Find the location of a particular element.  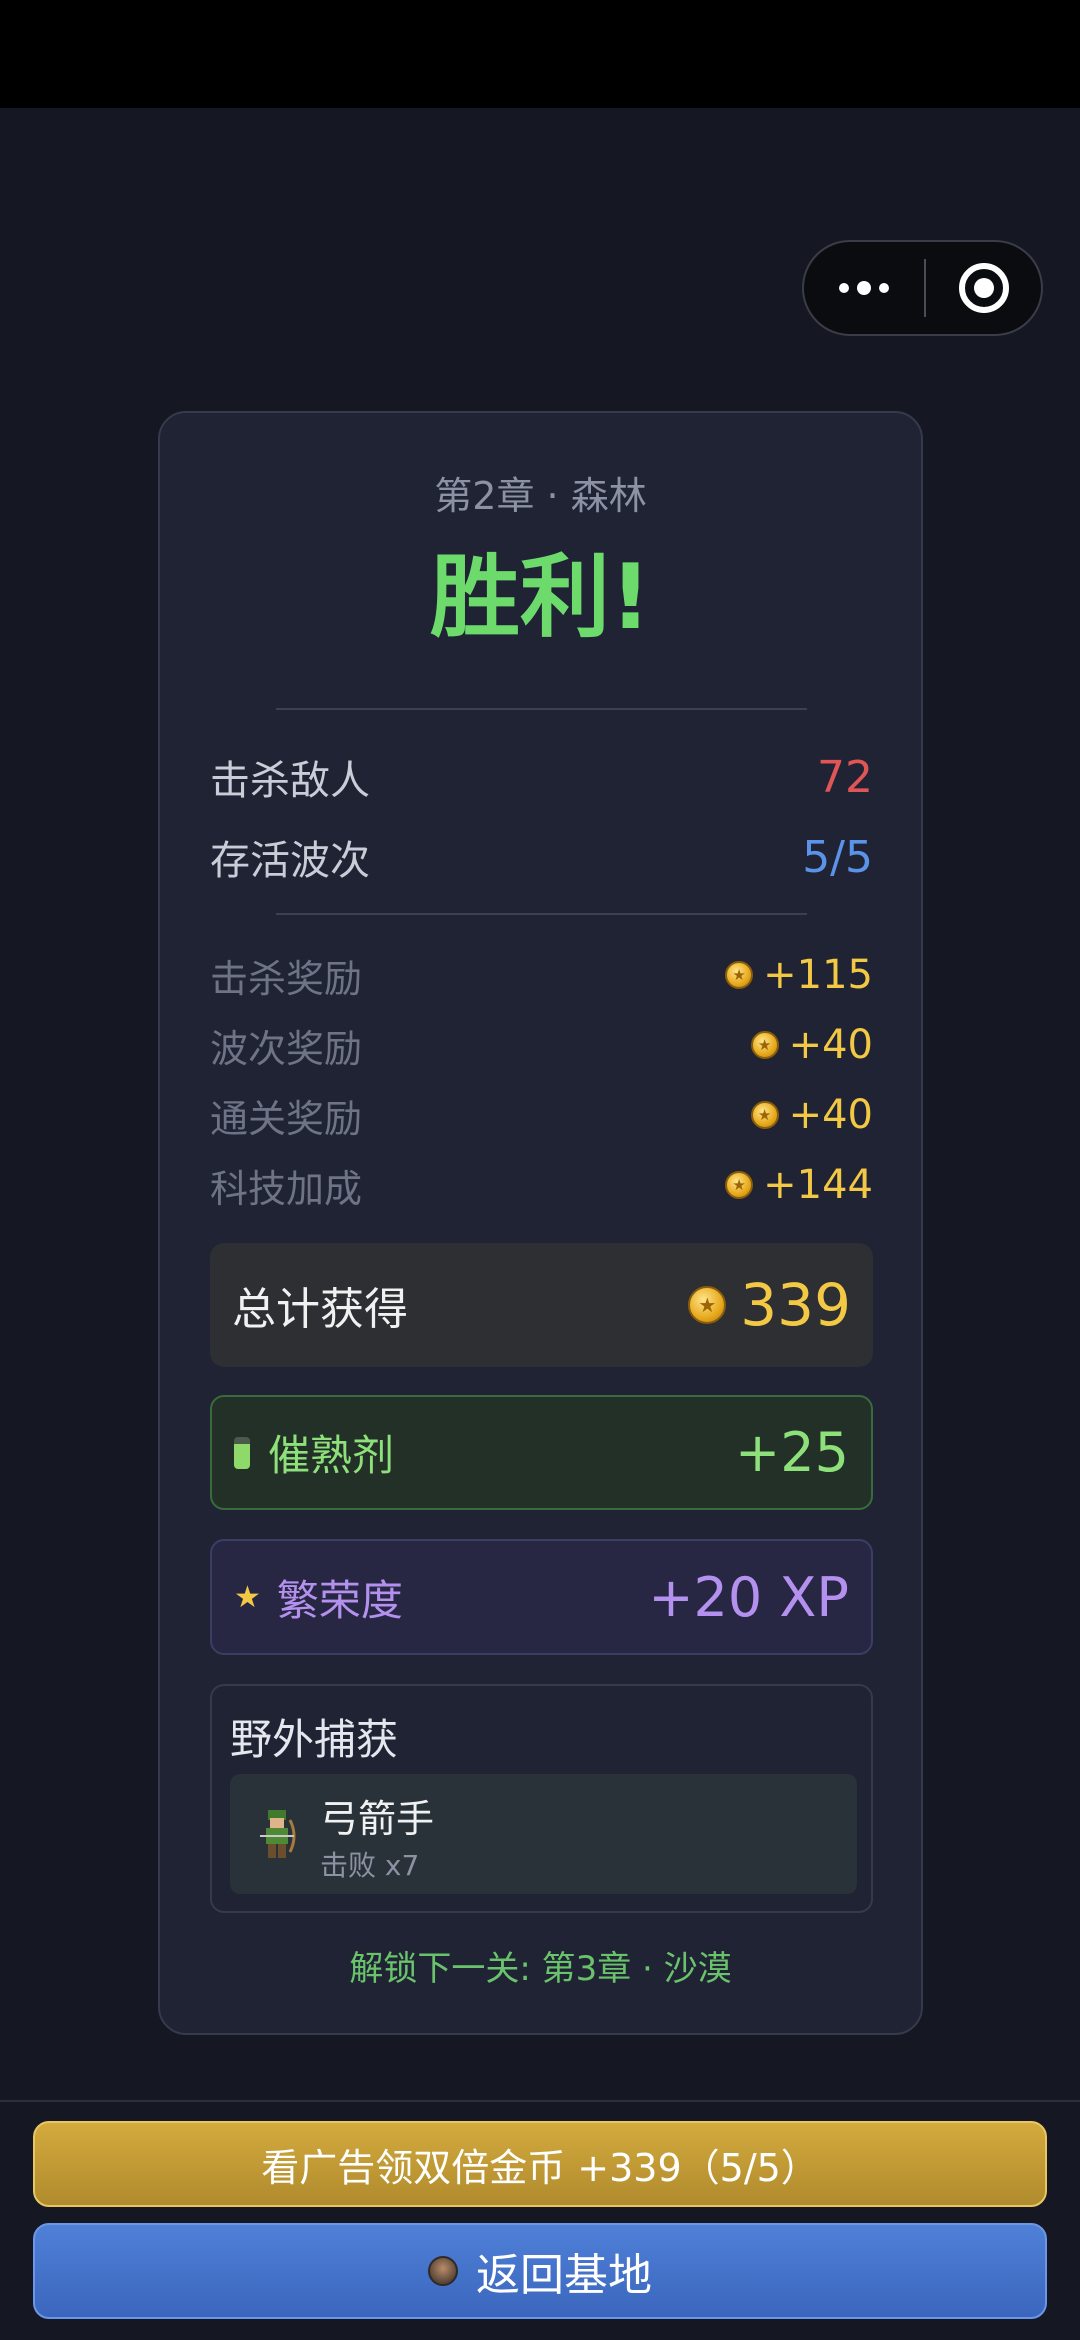

stat-row-kills: 击杀敌人 72 is located at coordinates (541, 777).